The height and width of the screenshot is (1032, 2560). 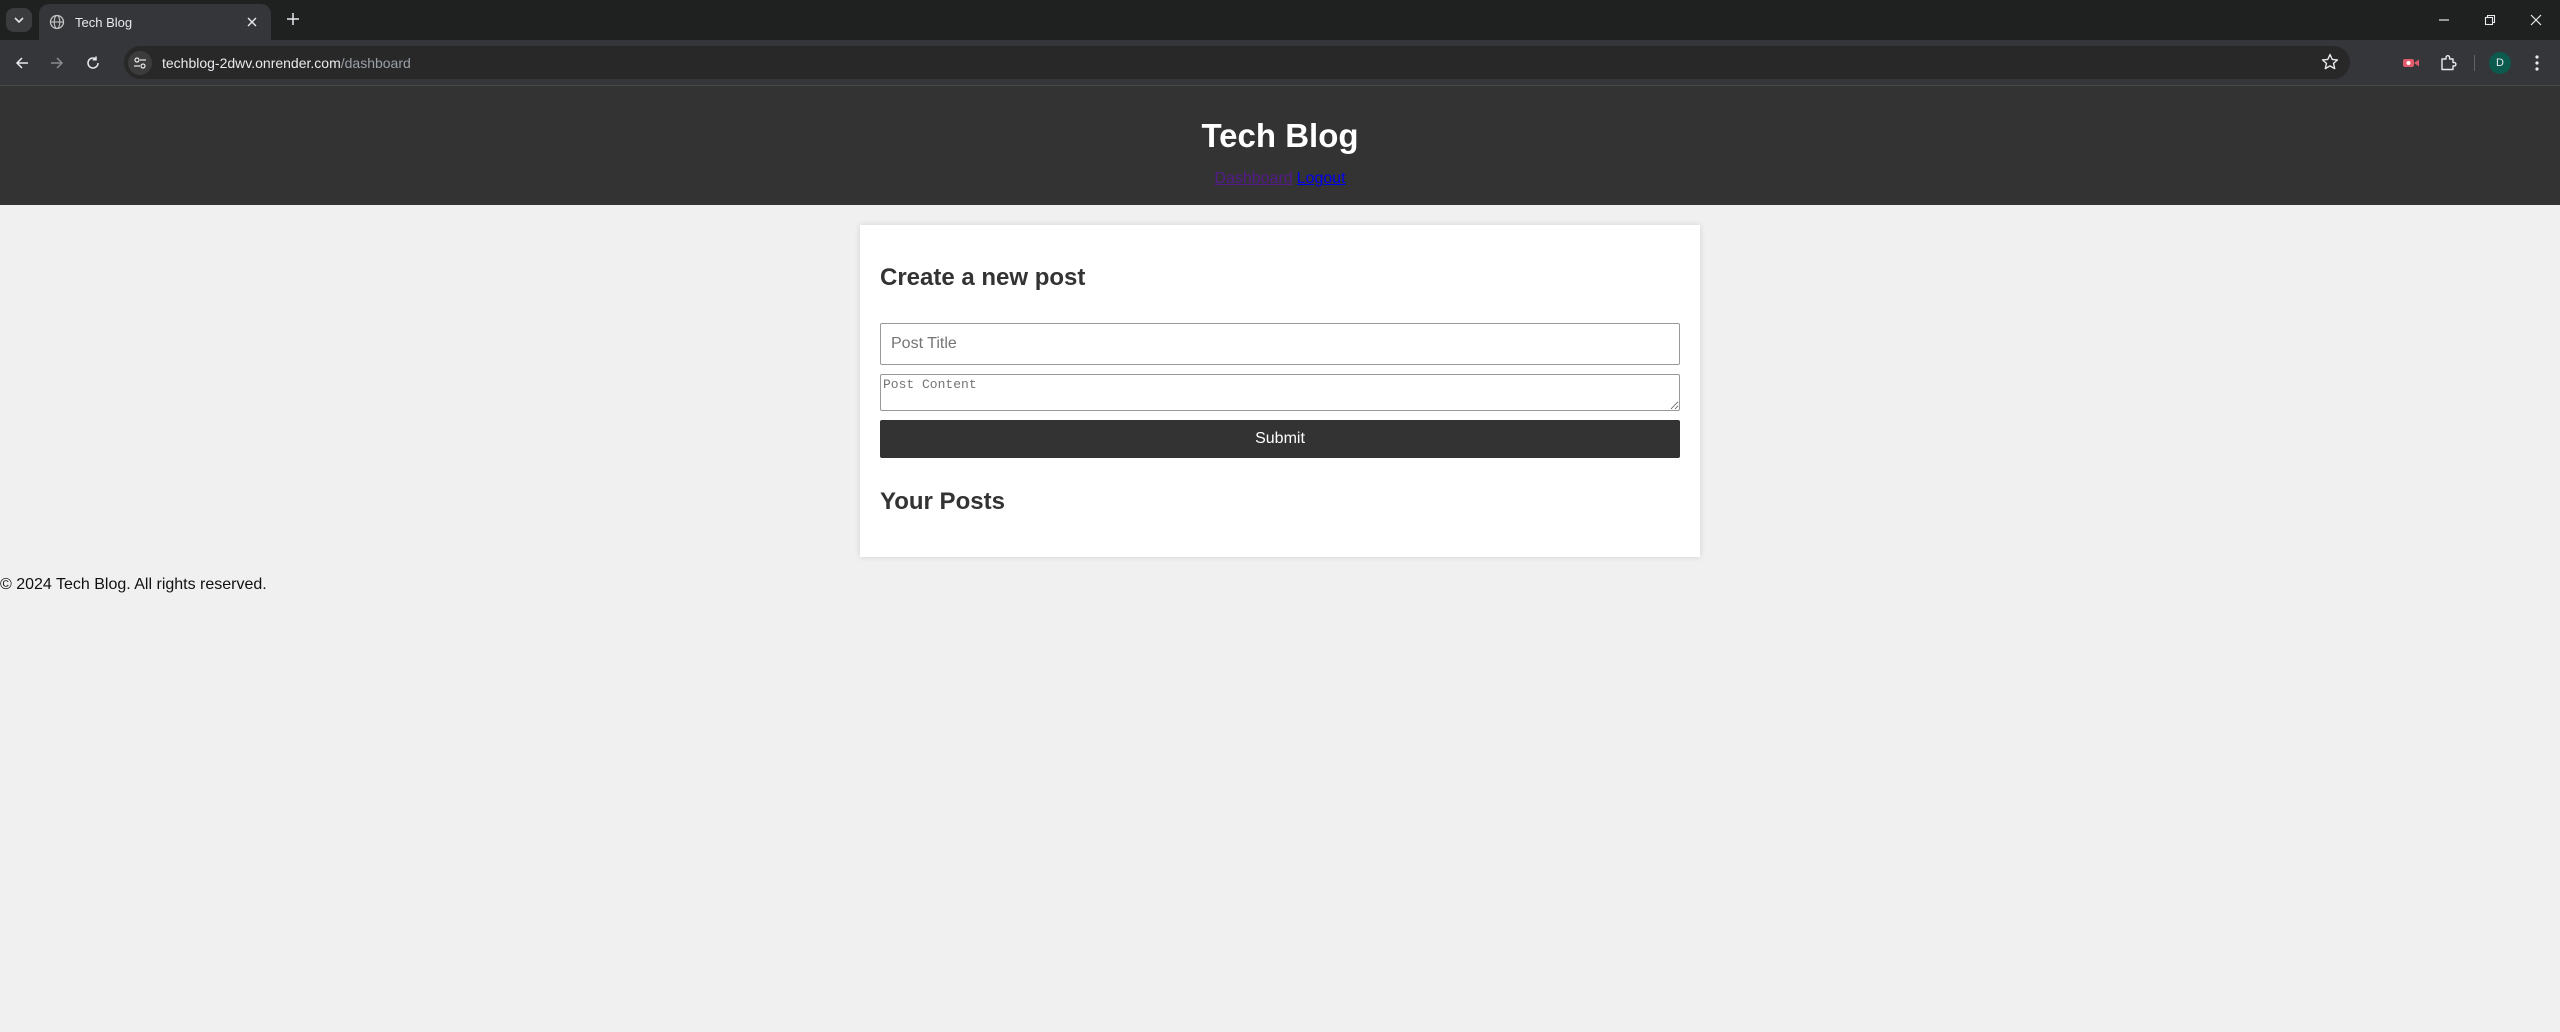 What do you see at coordinates (2537, 63) in the screenshot?
I see `kebab-menu-icon` at bounding box center [2537, 63].